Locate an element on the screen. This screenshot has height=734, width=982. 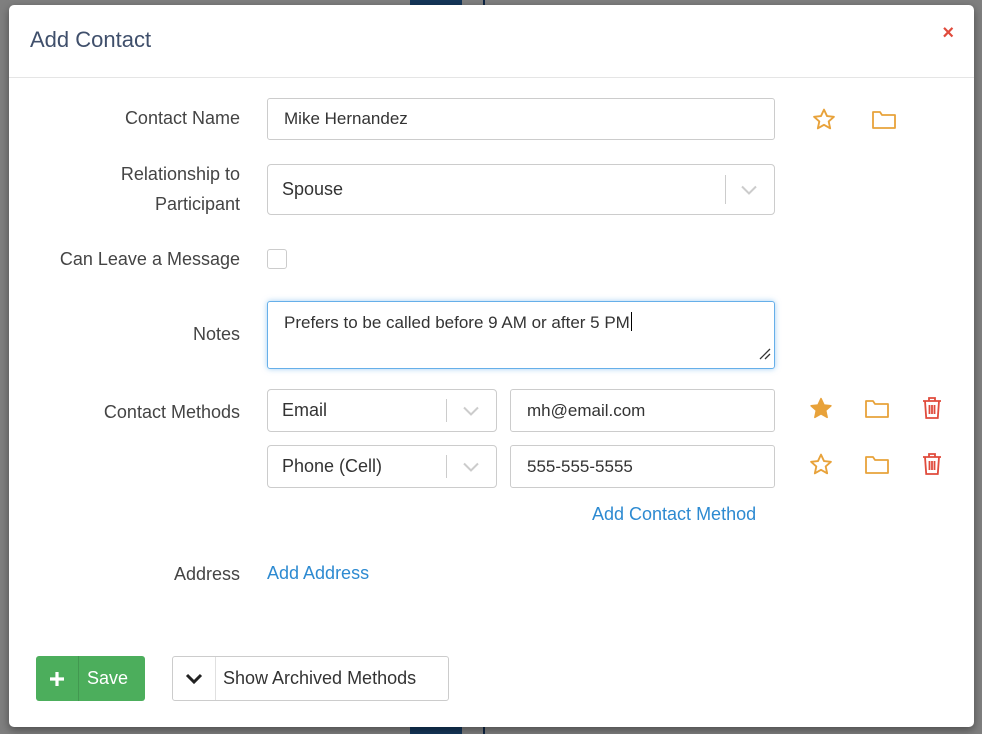
contact-name-label: Contact Name is located at coordinates (182, 118).